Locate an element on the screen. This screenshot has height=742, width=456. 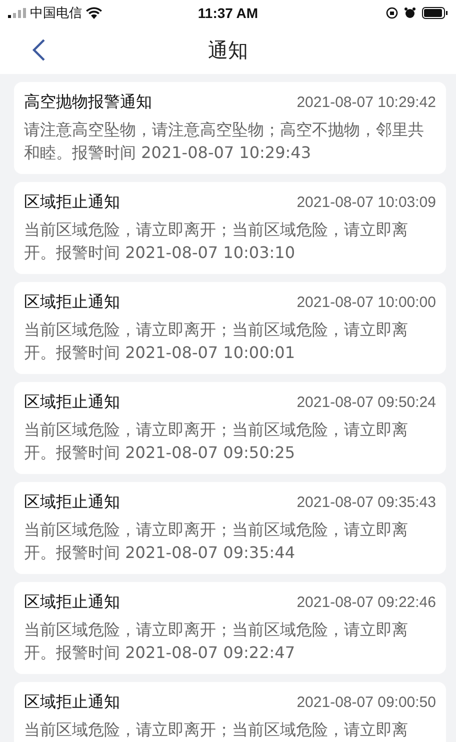
notification-time: 2021-08-07 09:22:46 is located at coordinates (366, 602).